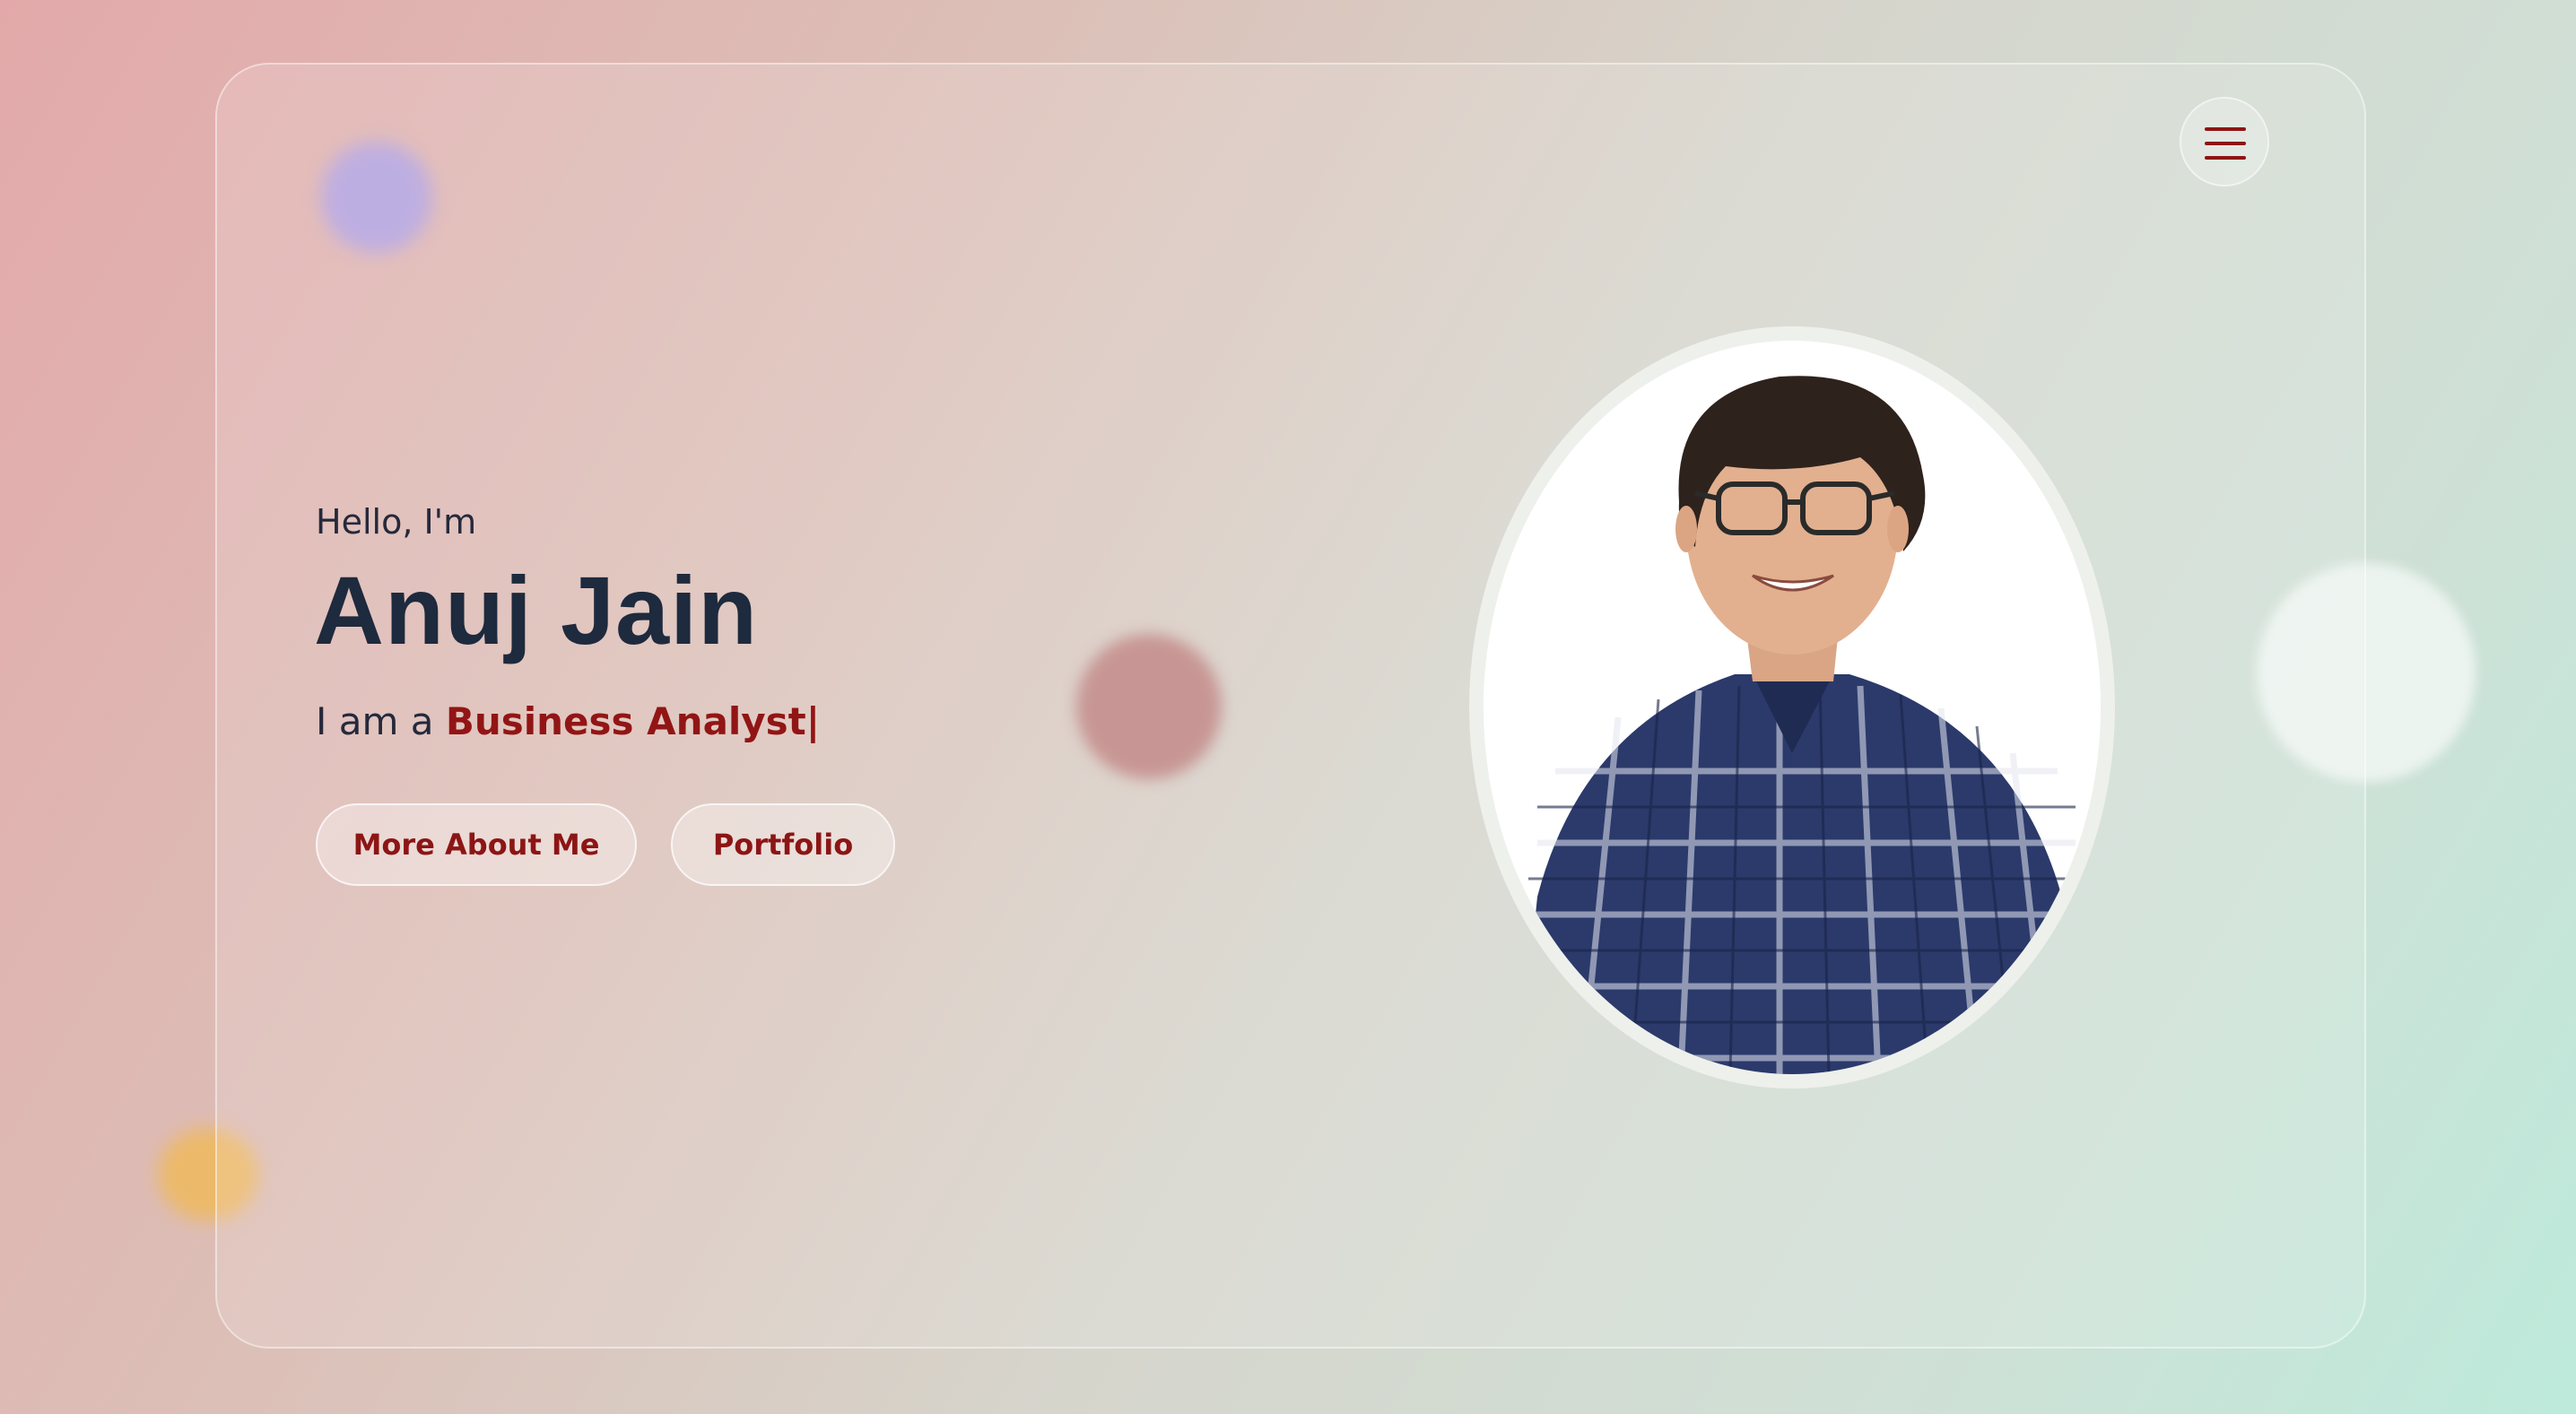 The width and height of the screenshot is (2576, 1414). I want to click on more-about-me-button: More About Me, so click(476, 845).